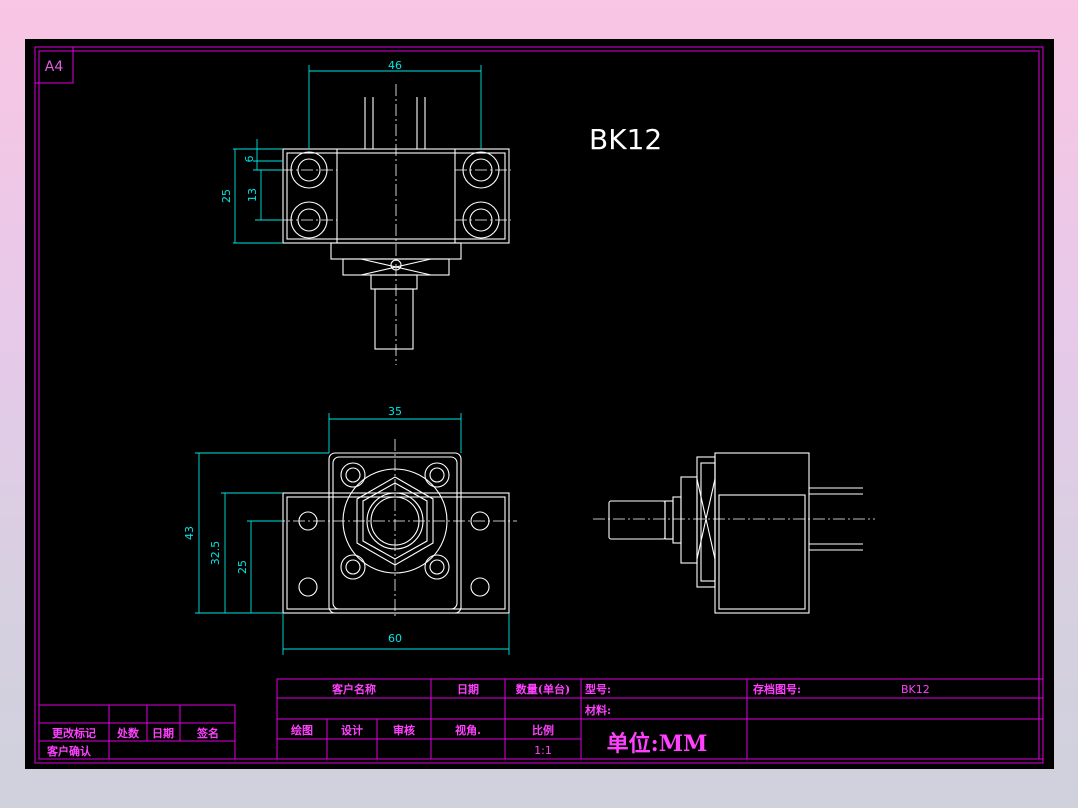 The width and height of the screenshot is (1078, 808). Describe the element at coordinates (352, 730) in the screenshot. I see `tb-design: 设计` at that location.